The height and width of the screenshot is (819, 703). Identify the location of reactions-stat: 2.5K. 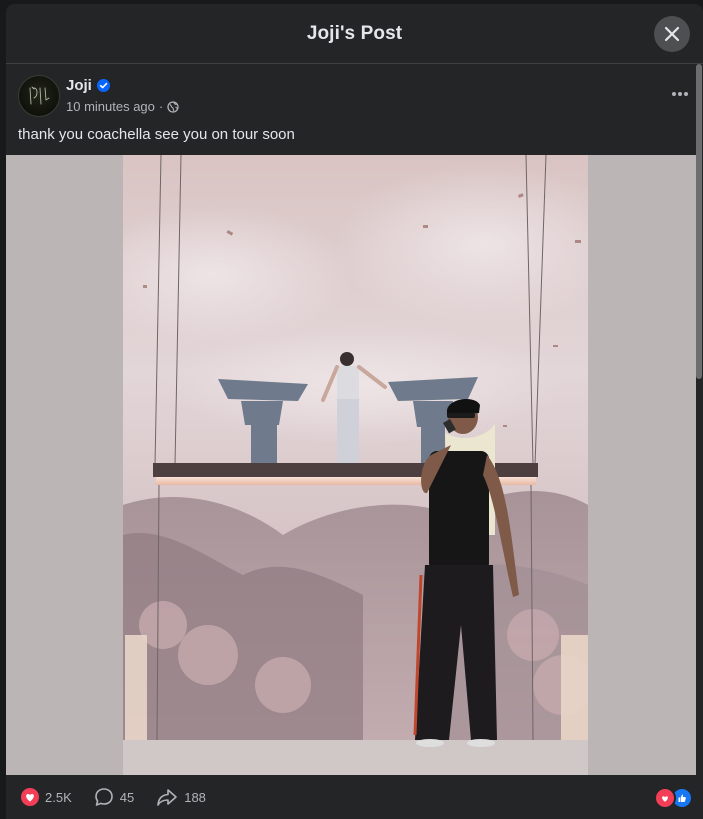
(46, 797).